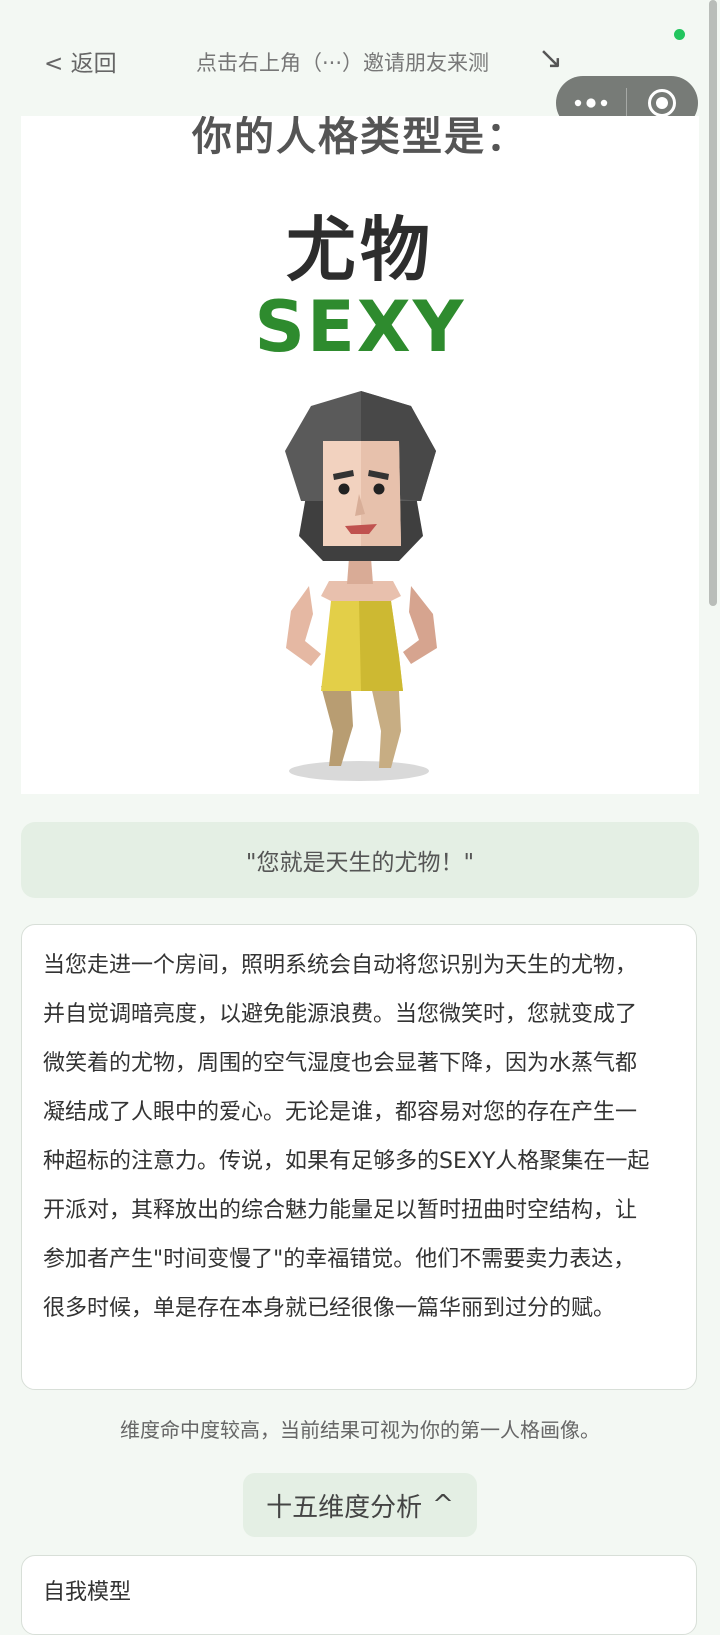  Describe the element at coordinates (360, 327) in the screenshot. I see `personality-type-code: SEXY` at that location.